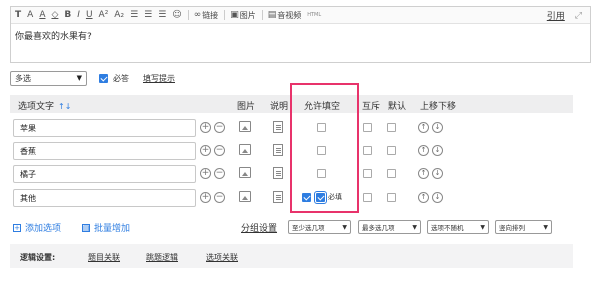 Image resolution: width=600 pixels, height=282 pixels. I want to click on jump-logic-link: 跳题逻辑, so click(162, 257).